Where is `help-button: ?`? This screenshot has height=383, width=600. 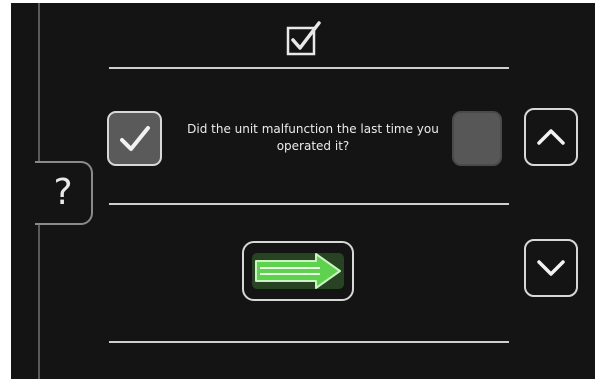 help-button: ? is located at coordinates (64, 193).